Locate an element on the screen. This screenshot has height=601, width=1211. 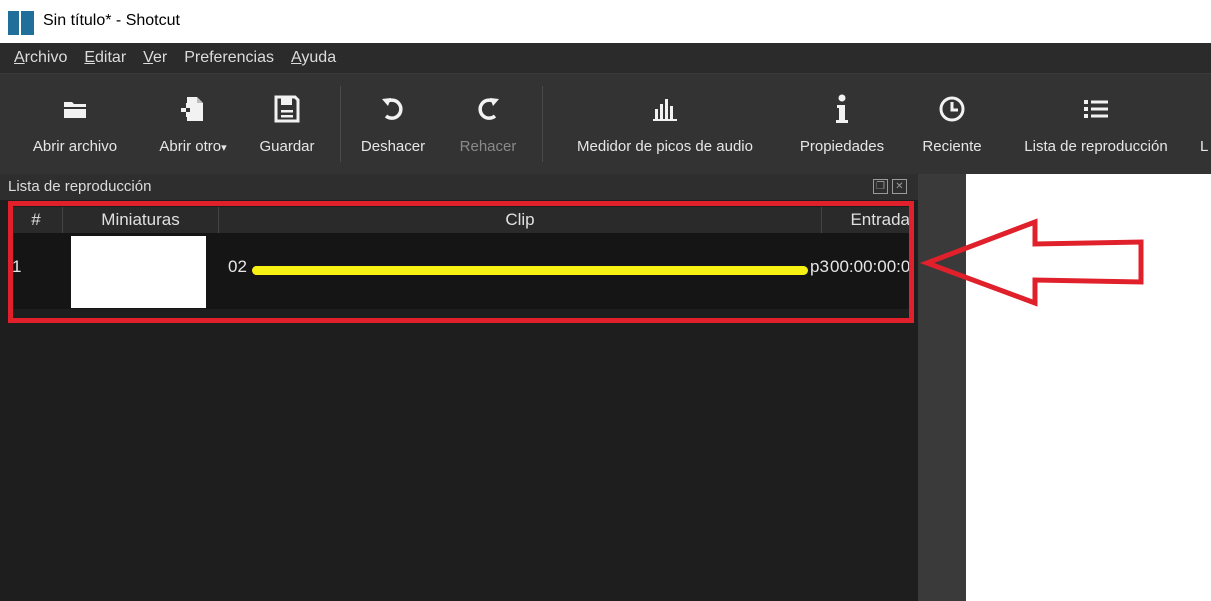
menu-editar: Editar is located at coordinates (105, 58).